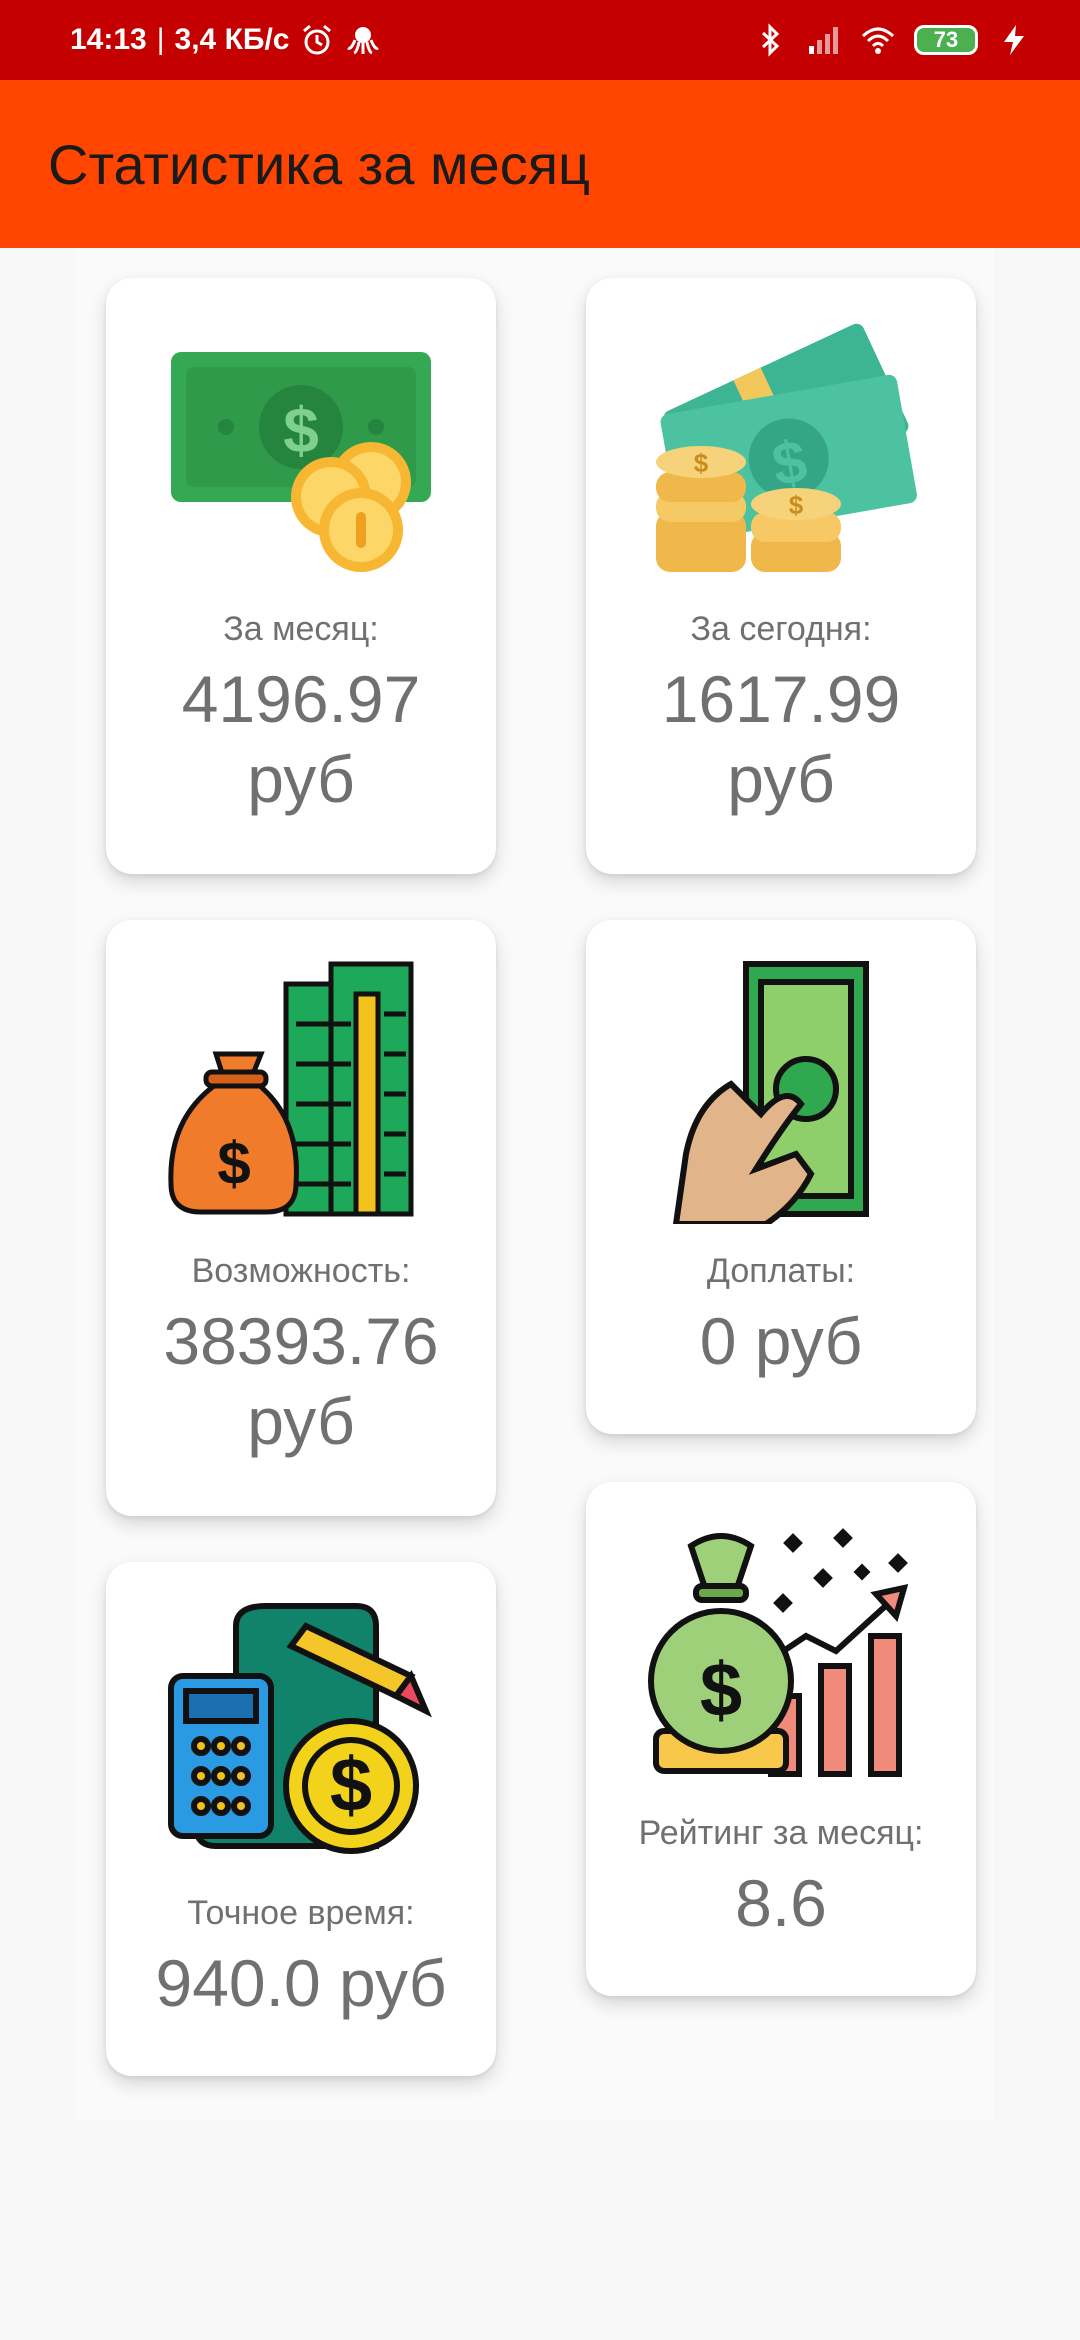  What do you see at coordinates (778, 1652) in the screenshot?
I see `growth-money-bag-icon: $` at bounding box center [778, 1652].